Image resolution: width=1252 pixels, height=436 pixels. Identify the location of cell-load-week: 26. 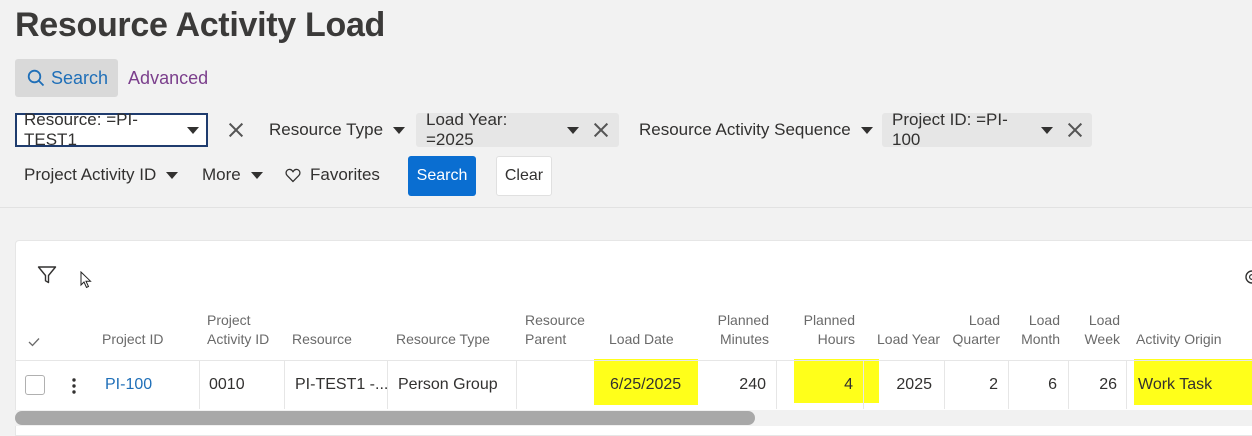
(1108, 384).